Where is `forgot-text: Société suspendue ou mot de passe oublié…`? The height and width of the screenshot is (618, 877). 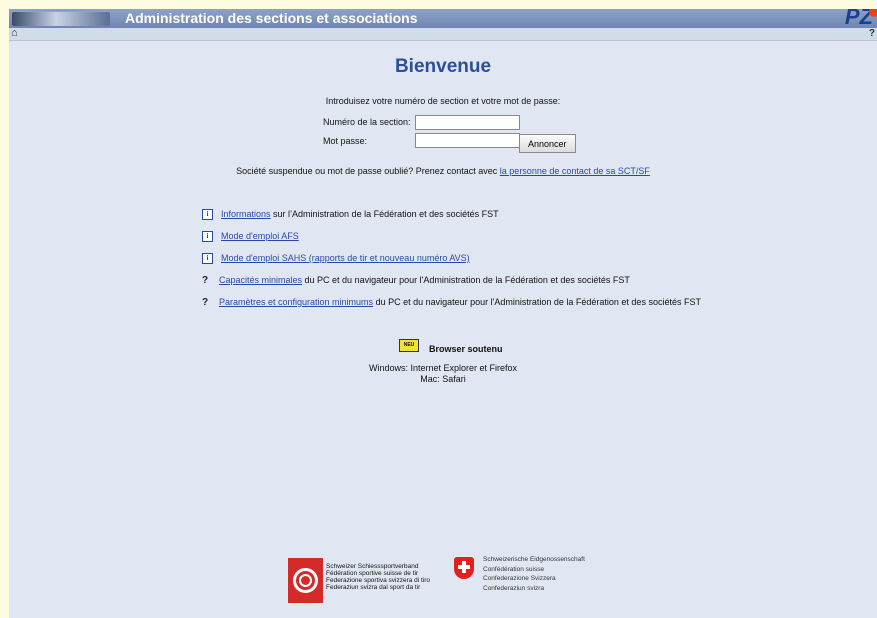
forgot-text: Société suspendue ou mot de passe oublié… is located at coordinates (367, 171).